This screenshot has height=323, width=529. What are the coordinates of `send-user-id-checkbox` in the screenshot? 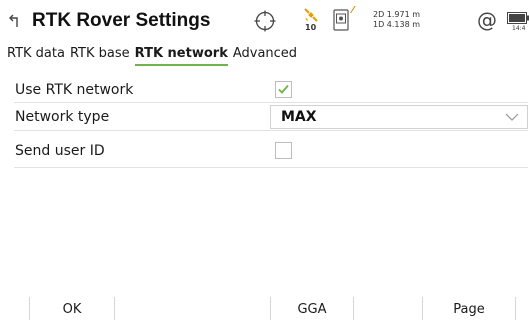 It's located at (283, 150).